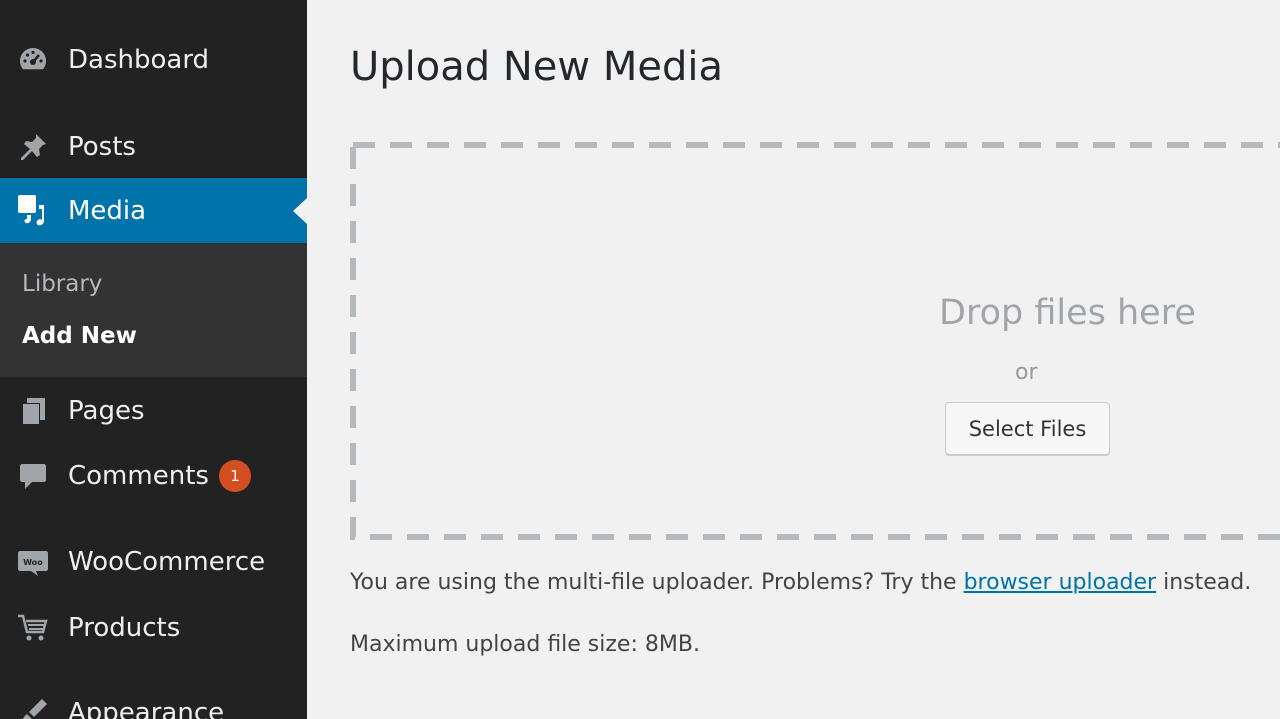 This screenshot has width=1280, height=719. Describe the element at coordinates (33, 60) in the screenshot. I see `dashboard-icon` at that location.